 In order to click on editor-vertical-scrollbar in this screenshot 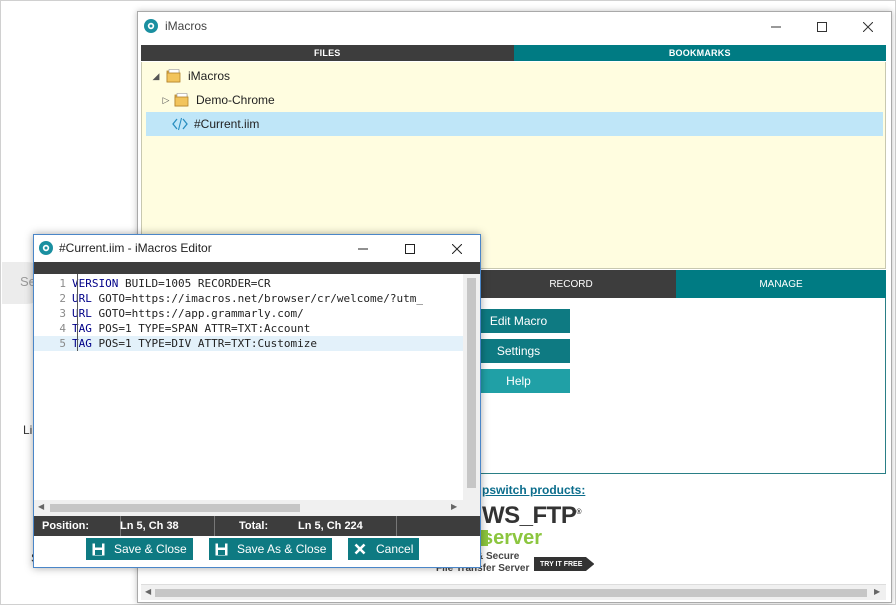, I will do `click(471, 387)`.